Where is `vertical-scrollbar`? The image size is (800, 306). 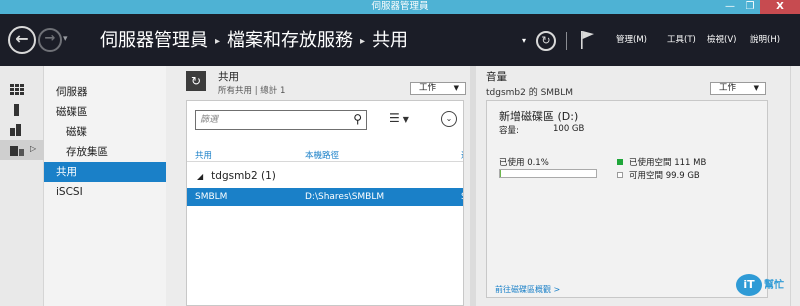
vertical-scrollbar is located at coordinates (795, 186).